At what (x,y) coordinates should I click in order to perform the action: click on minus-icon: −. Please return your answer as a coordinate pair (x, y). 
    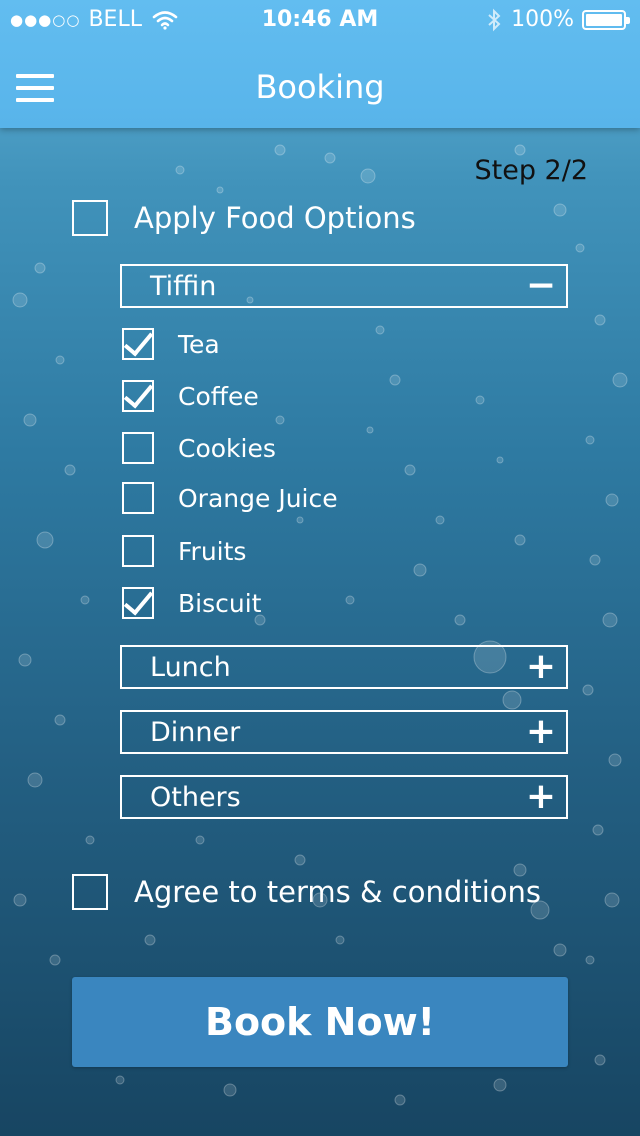
    Looking at the image, I should click on (541, 286).